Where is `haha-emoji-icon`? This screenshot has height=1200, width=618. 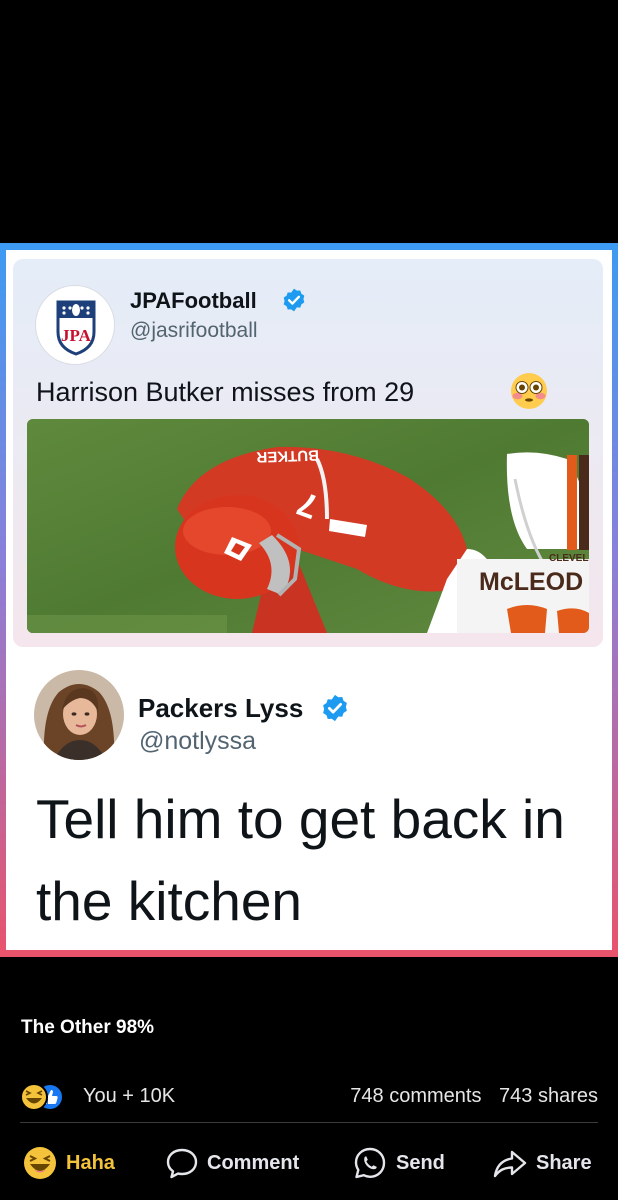
haha-emoji-icon is located at coordinates (40, 1163).